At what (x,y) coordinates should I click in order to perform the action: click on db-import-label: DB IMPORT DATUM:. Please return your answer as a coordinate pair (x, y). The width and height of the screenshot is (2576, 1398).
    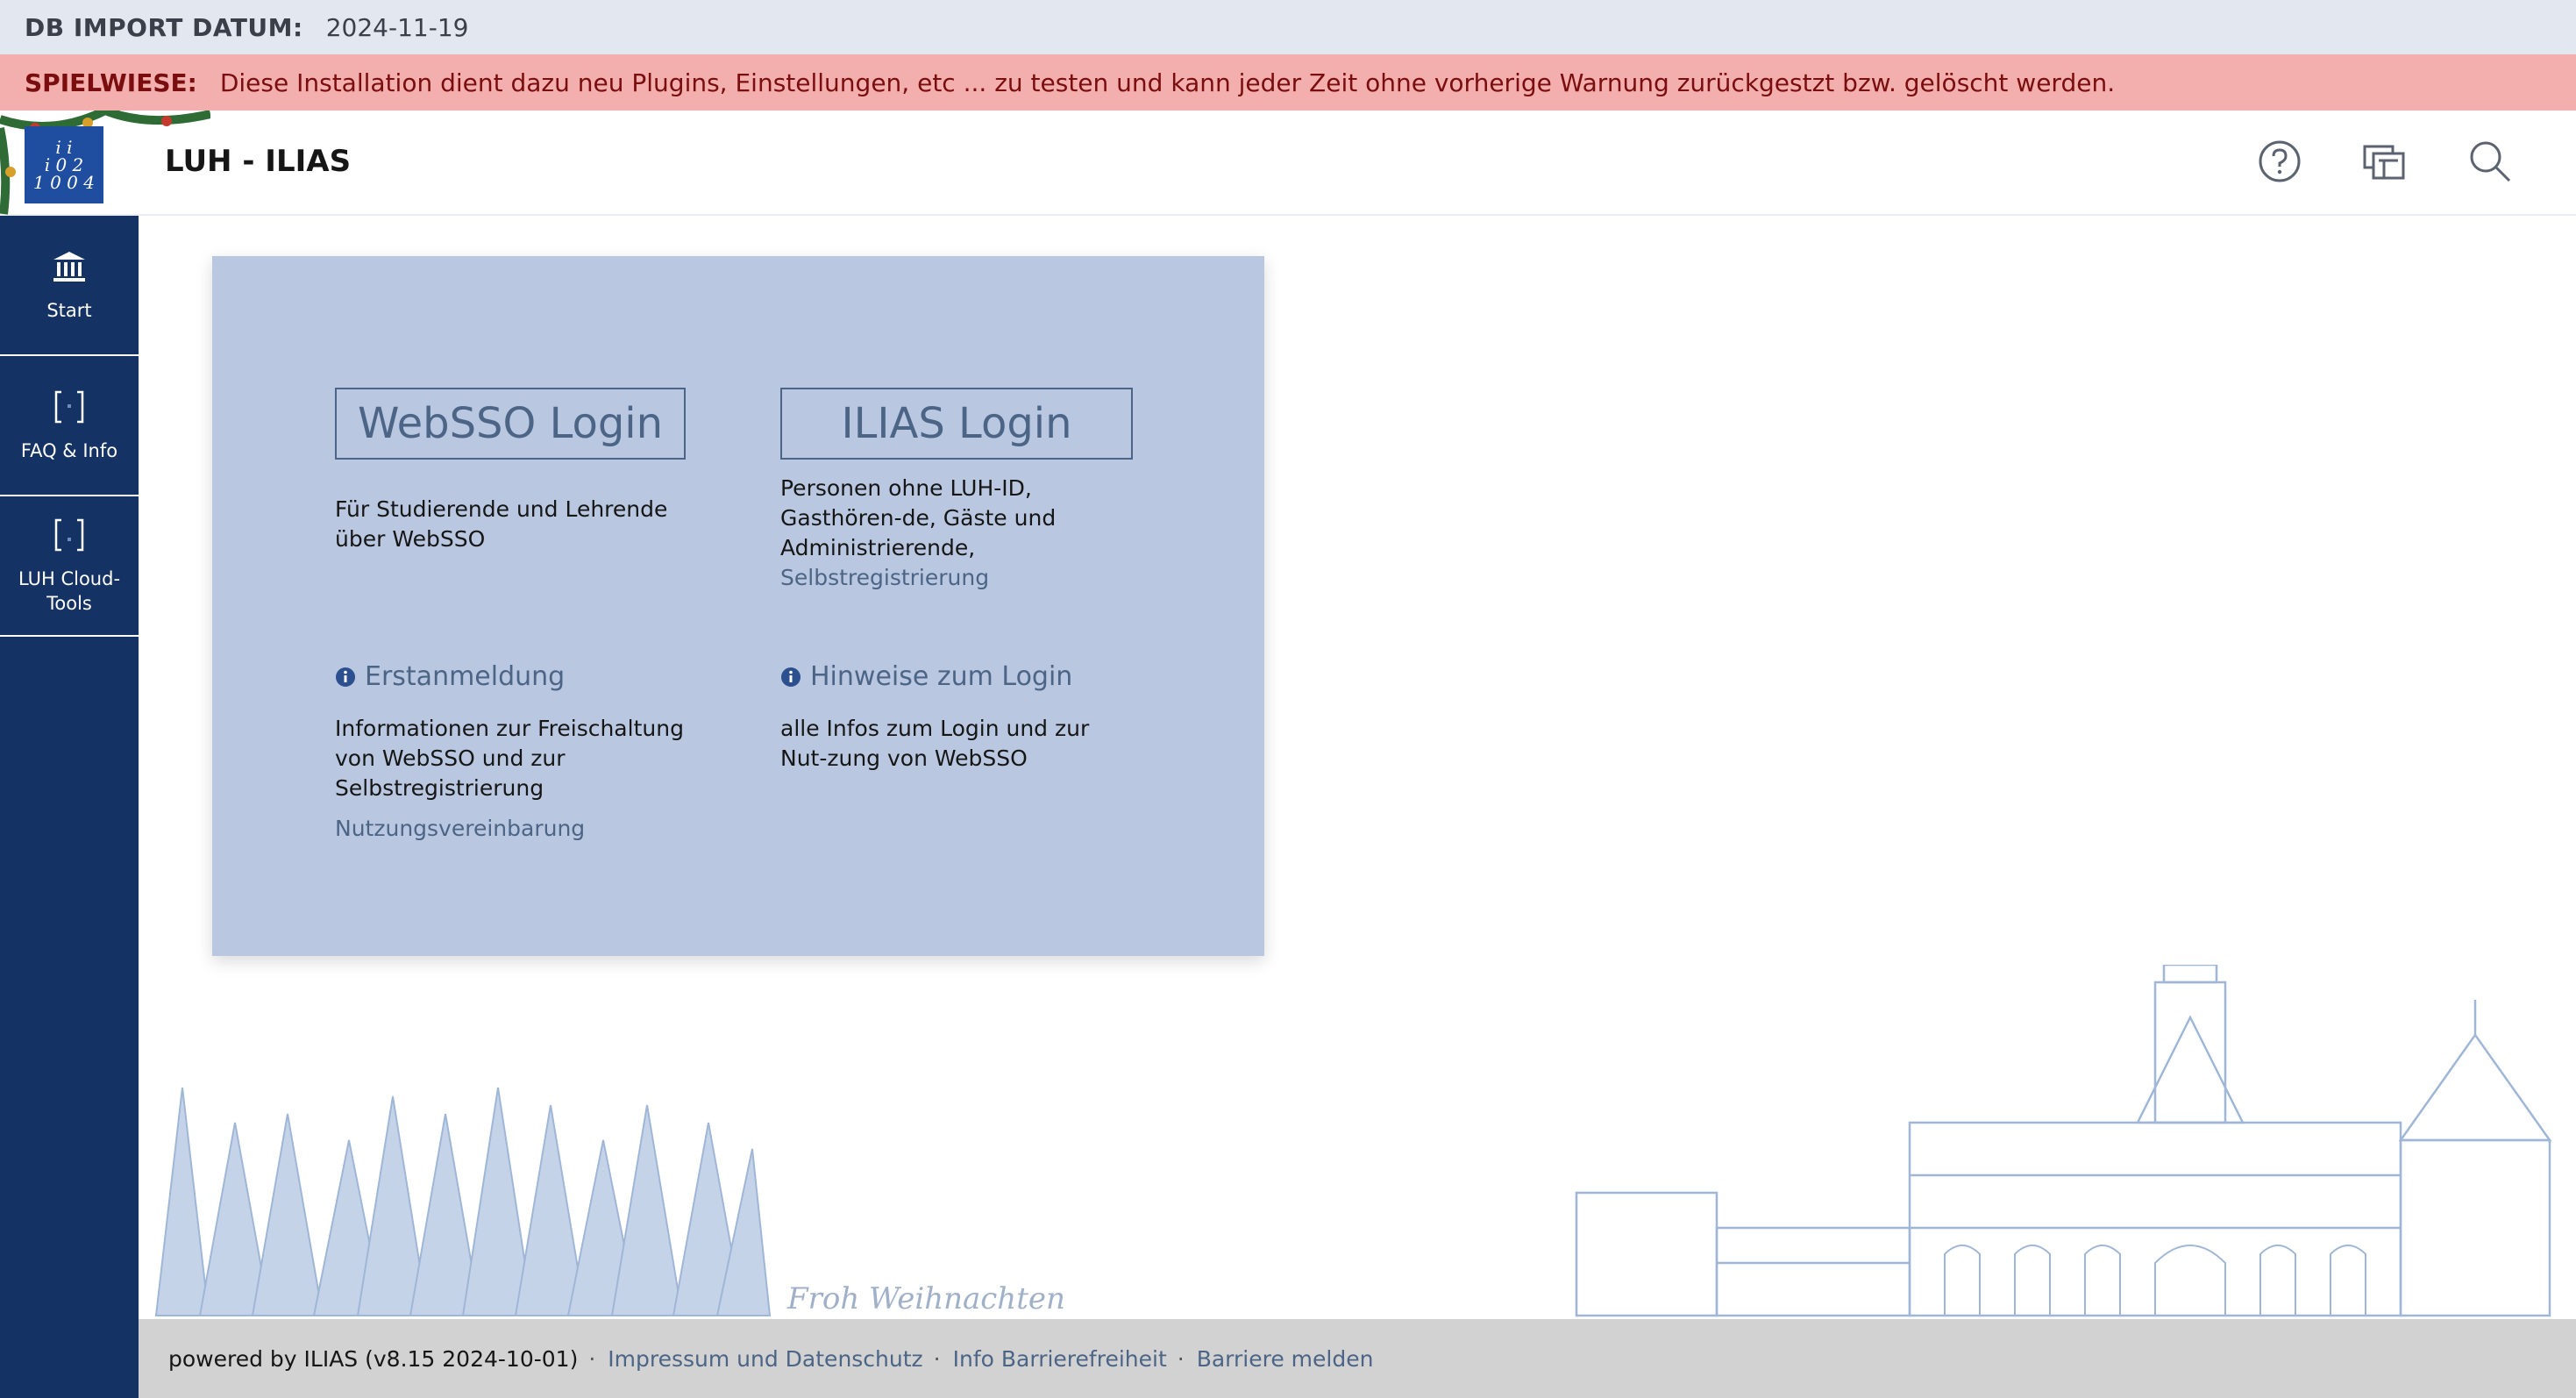
    Looking at the image, I should click on (164, 27).